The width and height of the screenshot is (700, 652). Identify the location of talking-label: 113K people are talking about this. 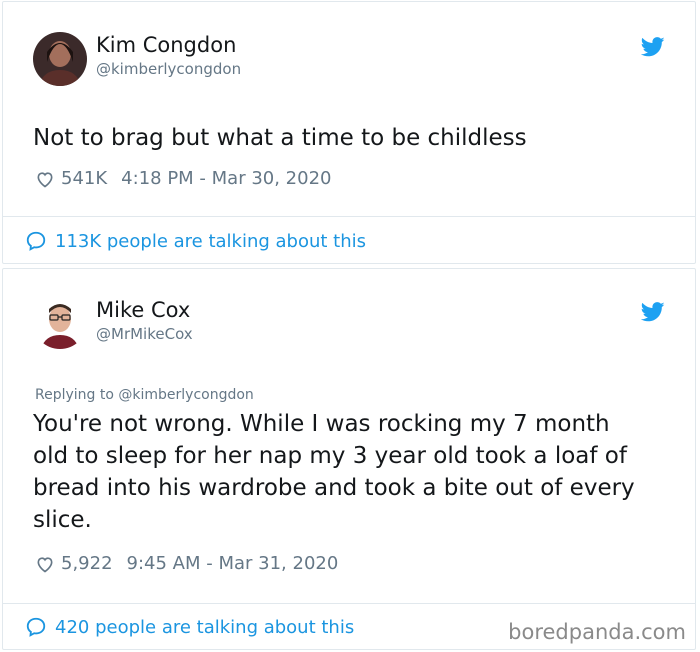
(210, 241).